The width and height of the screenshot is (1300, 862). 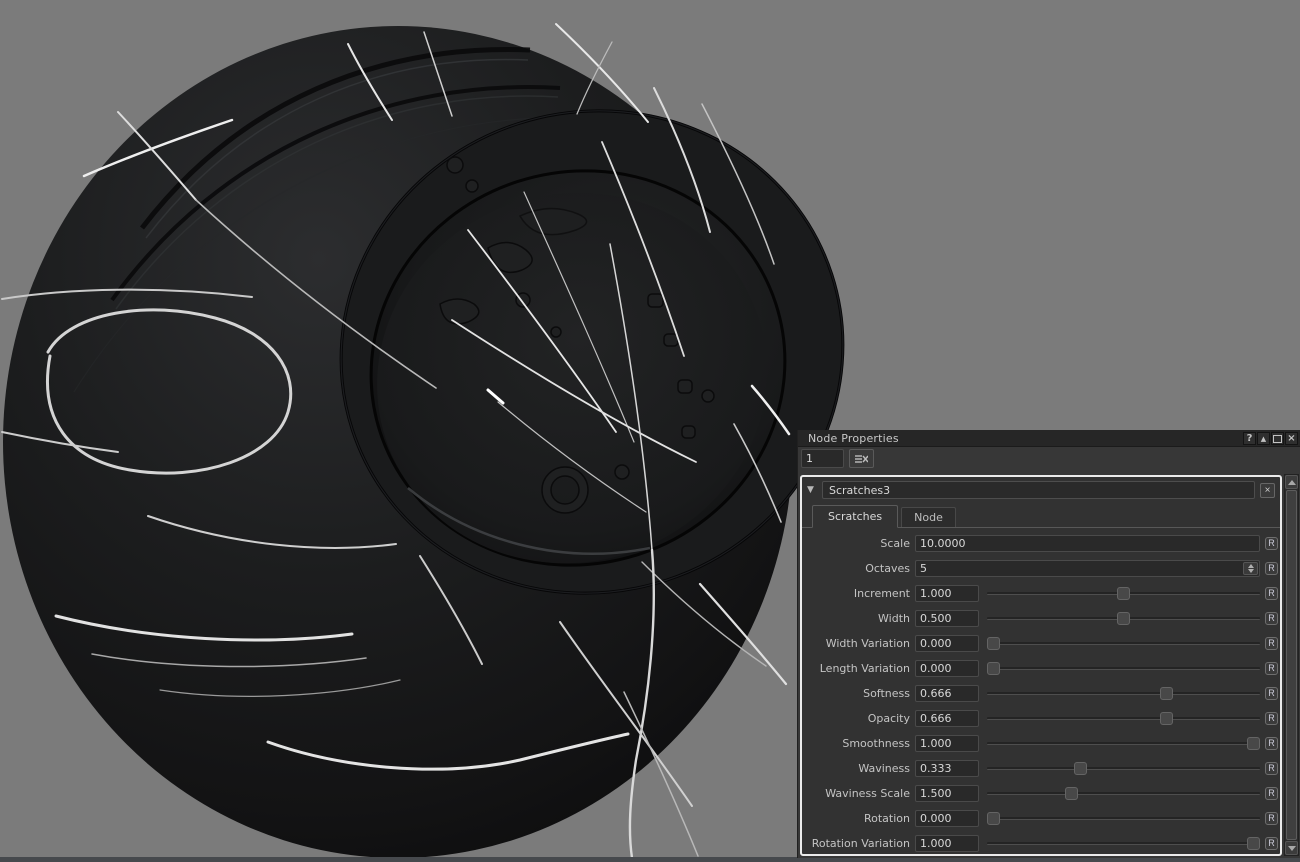 I want to click on panel-titlebar: Node Properties ? ▲ ×, so click(x=1049, y=438).